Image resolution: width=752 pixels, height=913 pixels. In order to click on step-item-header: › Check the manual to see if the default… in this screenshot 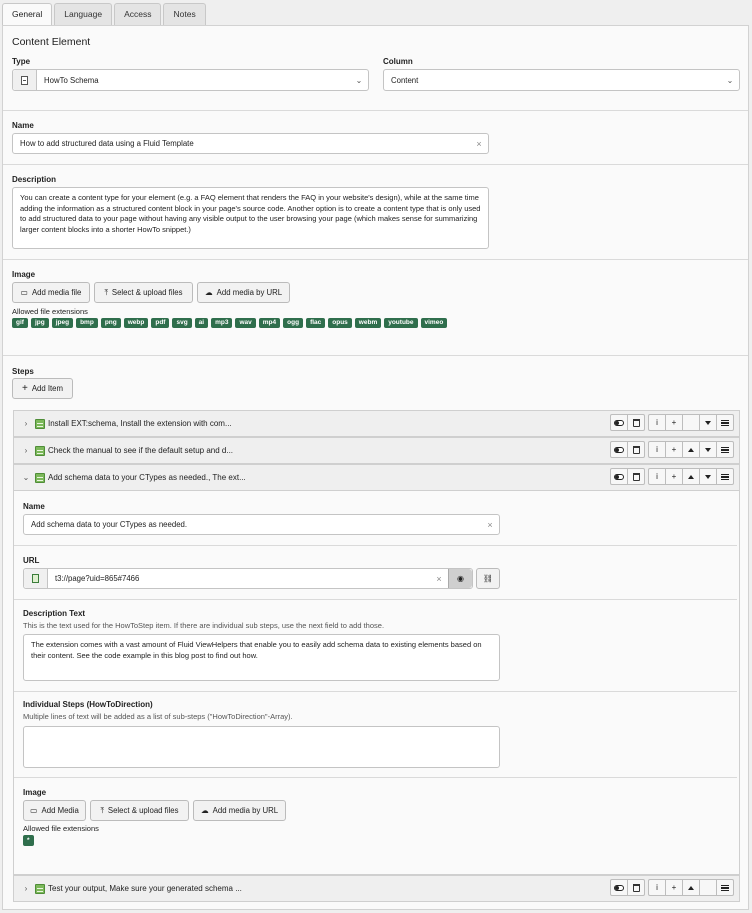, I will do `click(376, 450)`.